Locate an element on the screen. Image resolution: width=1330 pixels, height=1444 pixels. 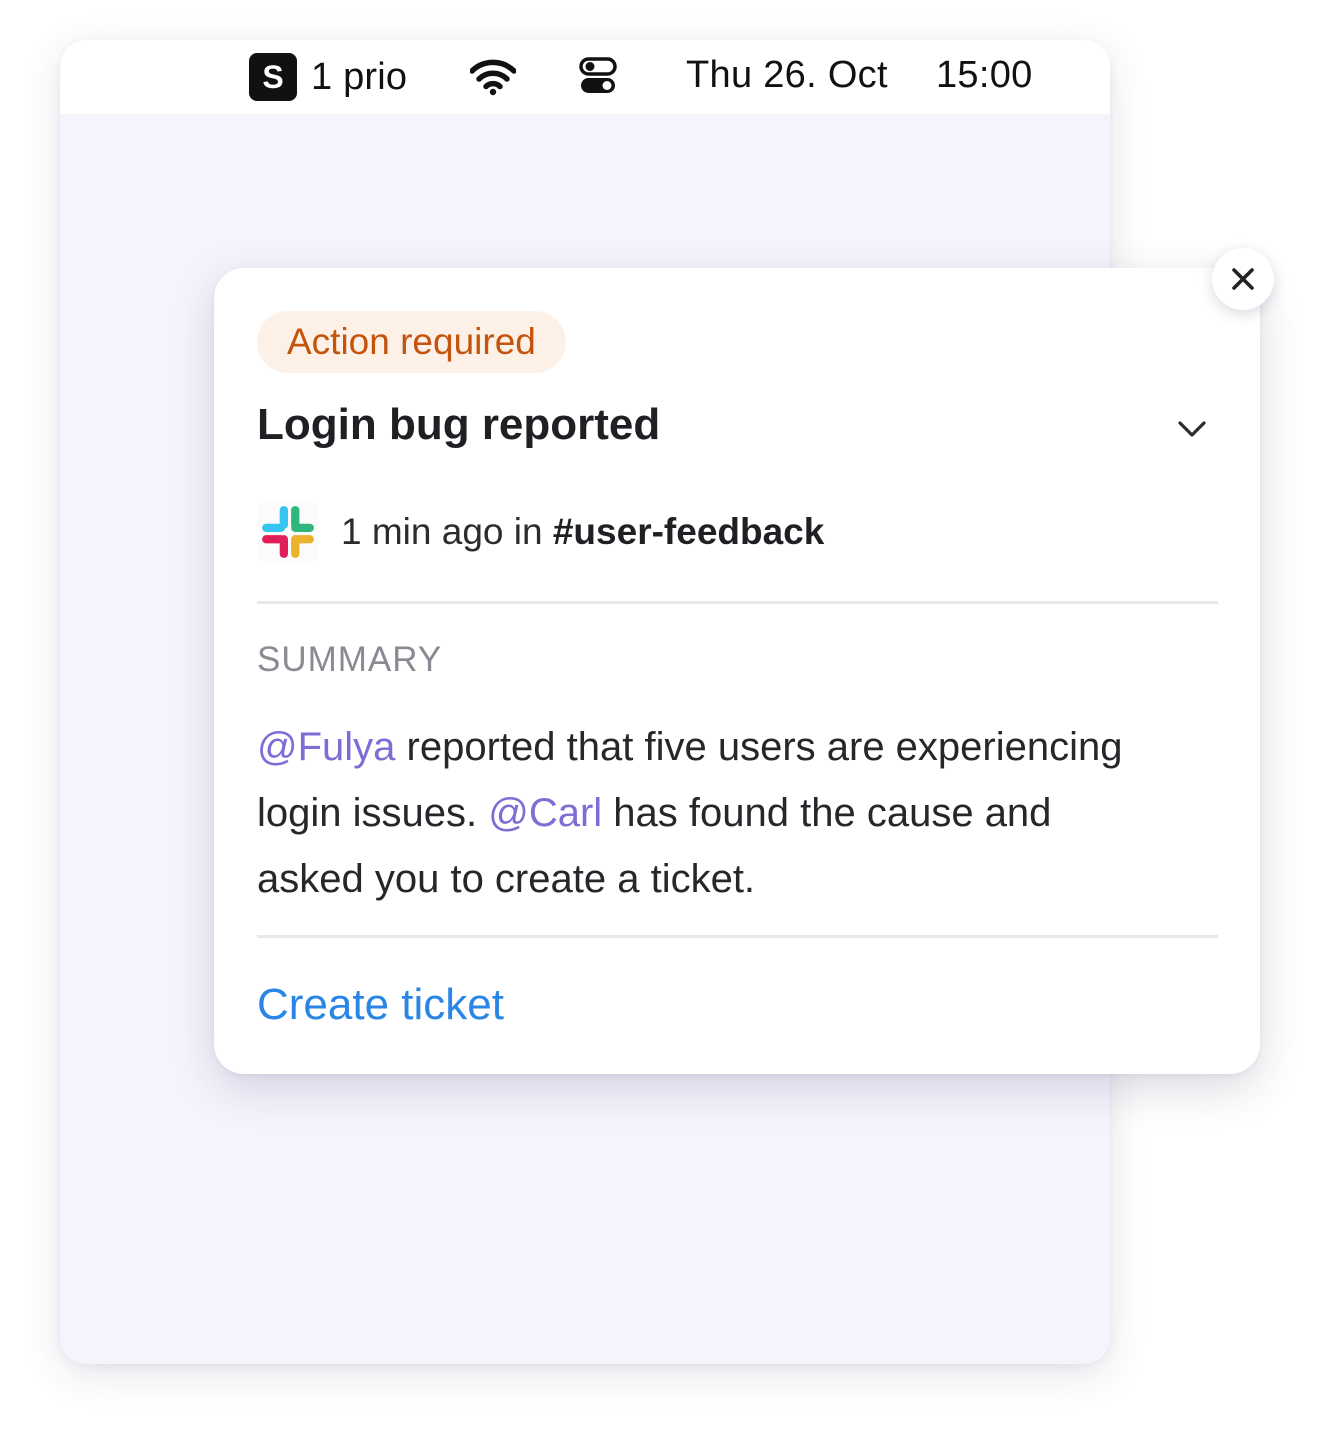
channel-name: #user-feedback is located at coordinates (688, 531).